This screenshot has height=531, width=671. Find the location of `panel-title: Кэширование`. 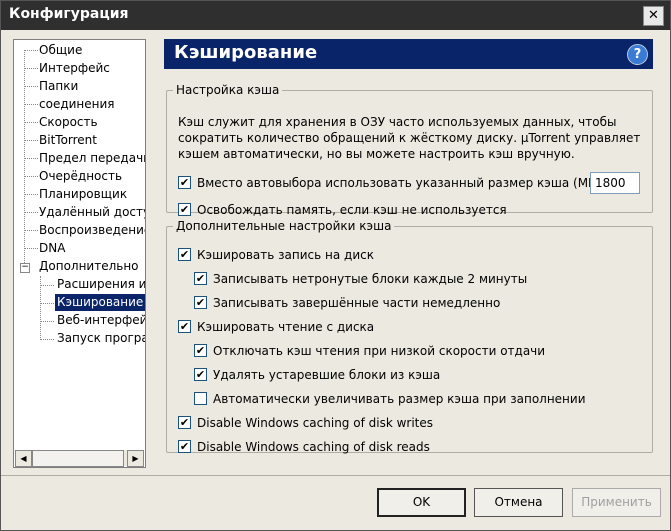

panel-title: Кэширование is located at coordinates (246, 52).